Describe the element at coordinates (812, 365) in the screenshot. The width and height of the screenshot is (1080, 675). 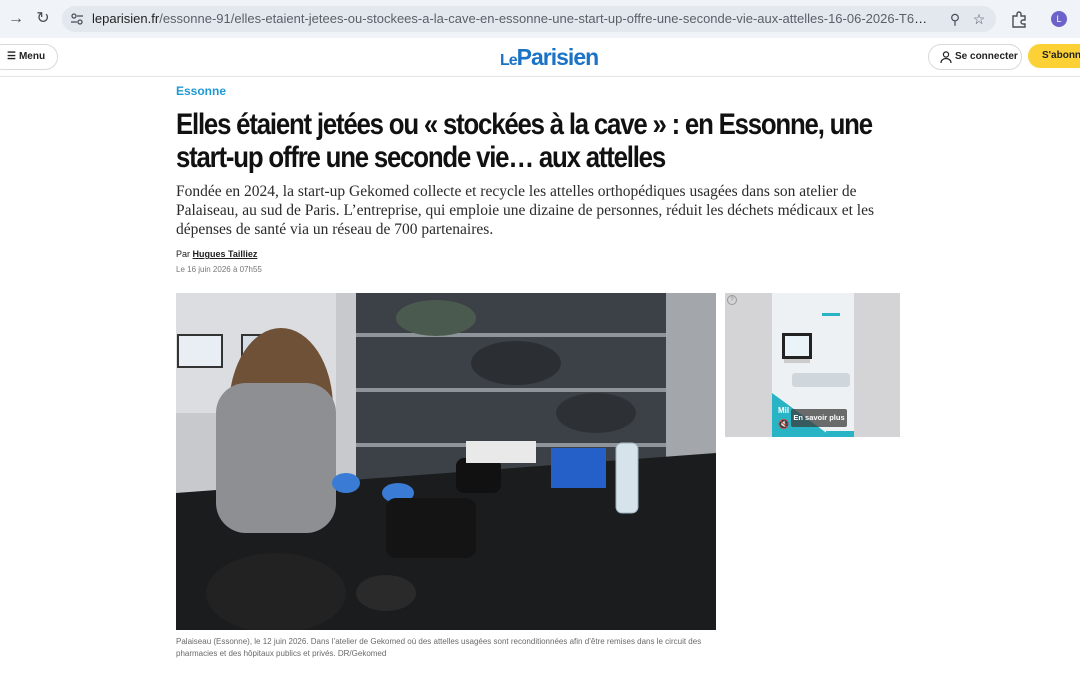
I see `ad-banner: ? Mil 🔇 En savoir plus` at that location.